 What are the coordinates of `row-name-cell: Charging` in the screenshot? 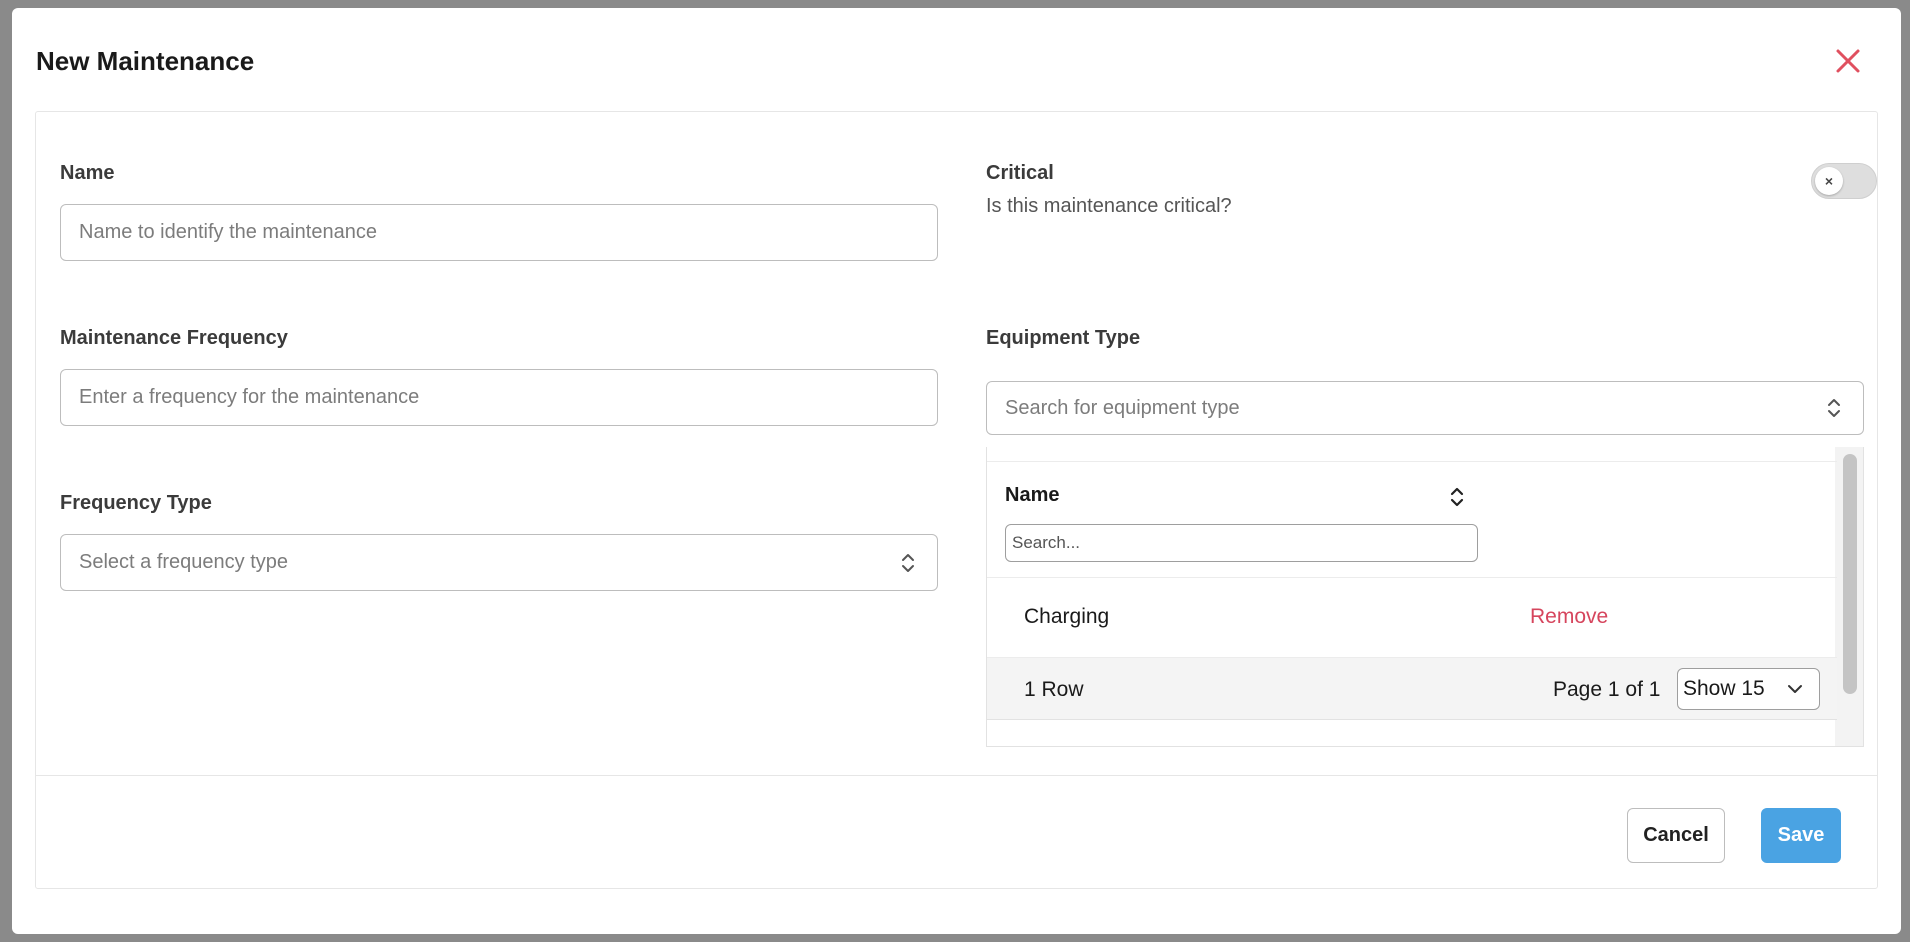 It's located at (1067, 616).